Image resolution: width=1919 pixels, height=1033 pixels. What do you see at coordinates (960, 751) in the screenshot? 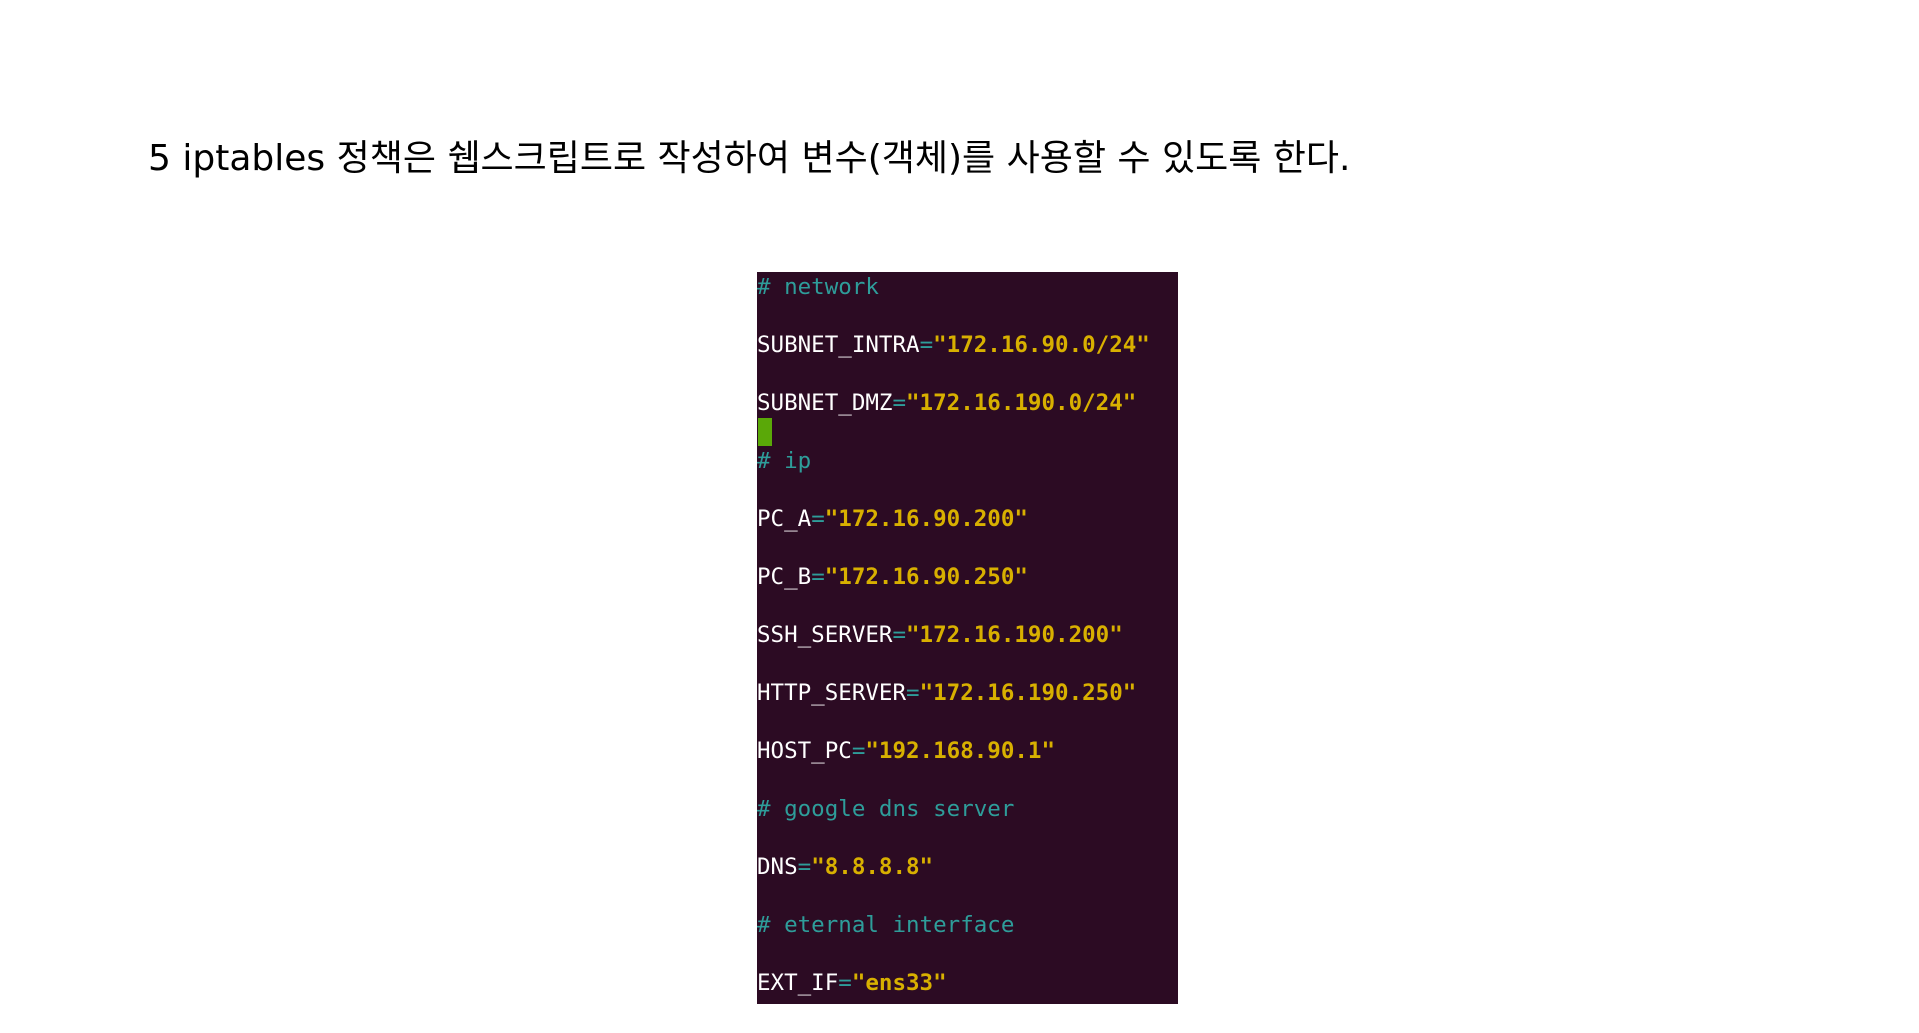
I see `string-value: "192.168.90.1"` at bounding box center [960, 751].